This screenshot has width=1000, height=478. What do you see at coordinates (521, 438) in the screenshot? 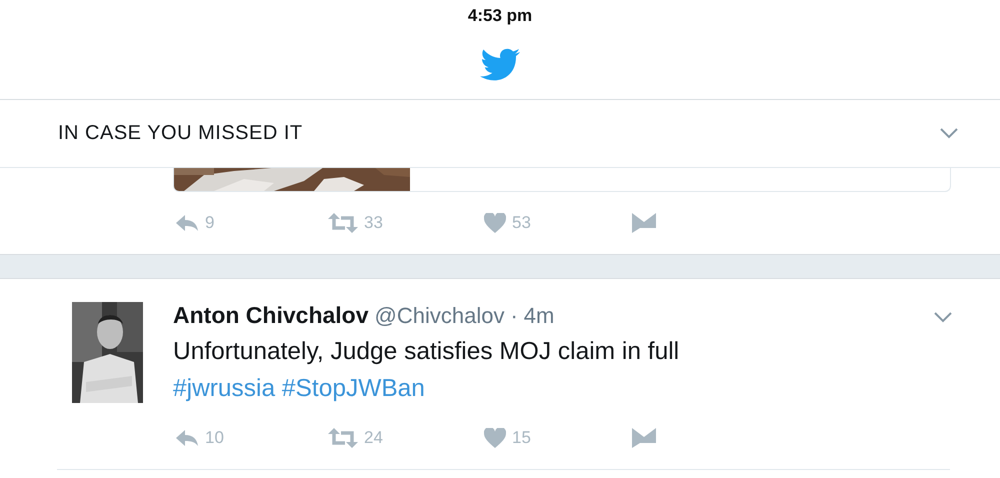
I see `action-count: 15` at bounding box center [521, 438].